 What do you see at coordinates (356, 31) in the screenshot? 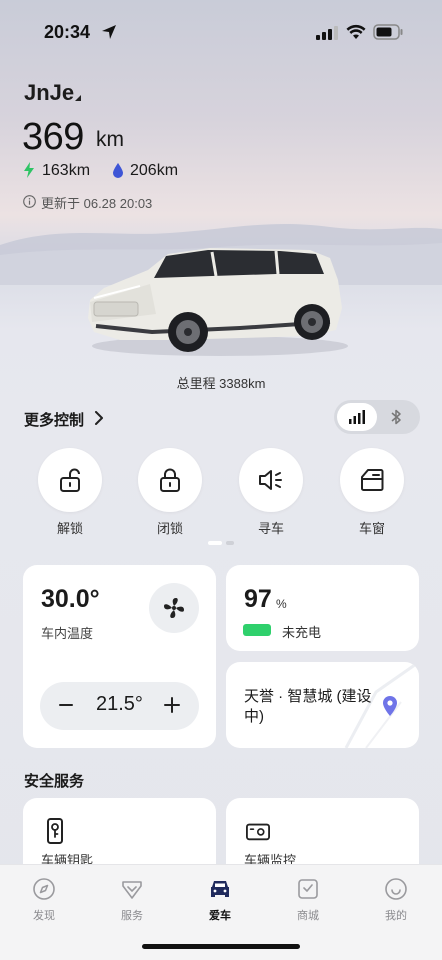
I see `wifi-icon` at bounding box center [356, 31].